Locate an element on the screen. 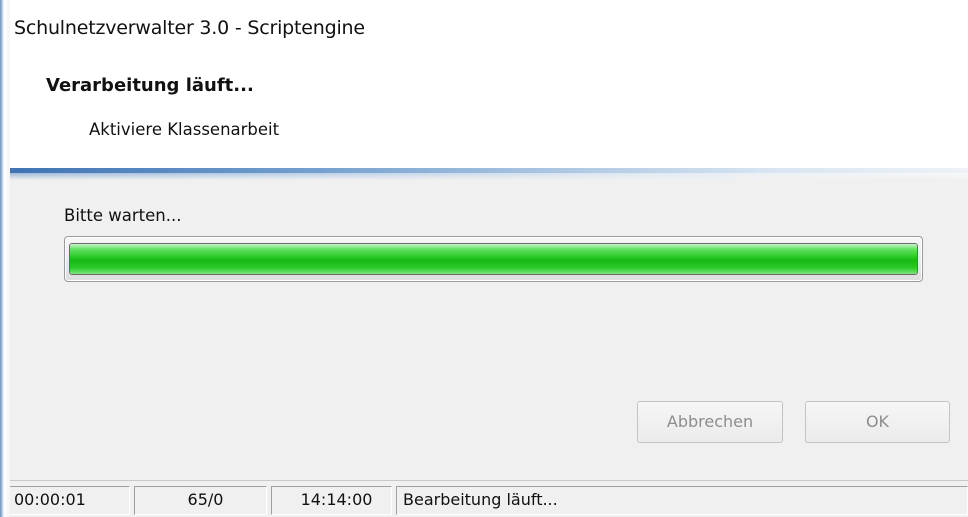 This screenshot has width=968, height=517. status-clock-time: 14:14:00 is located at coordinates (331, 500).